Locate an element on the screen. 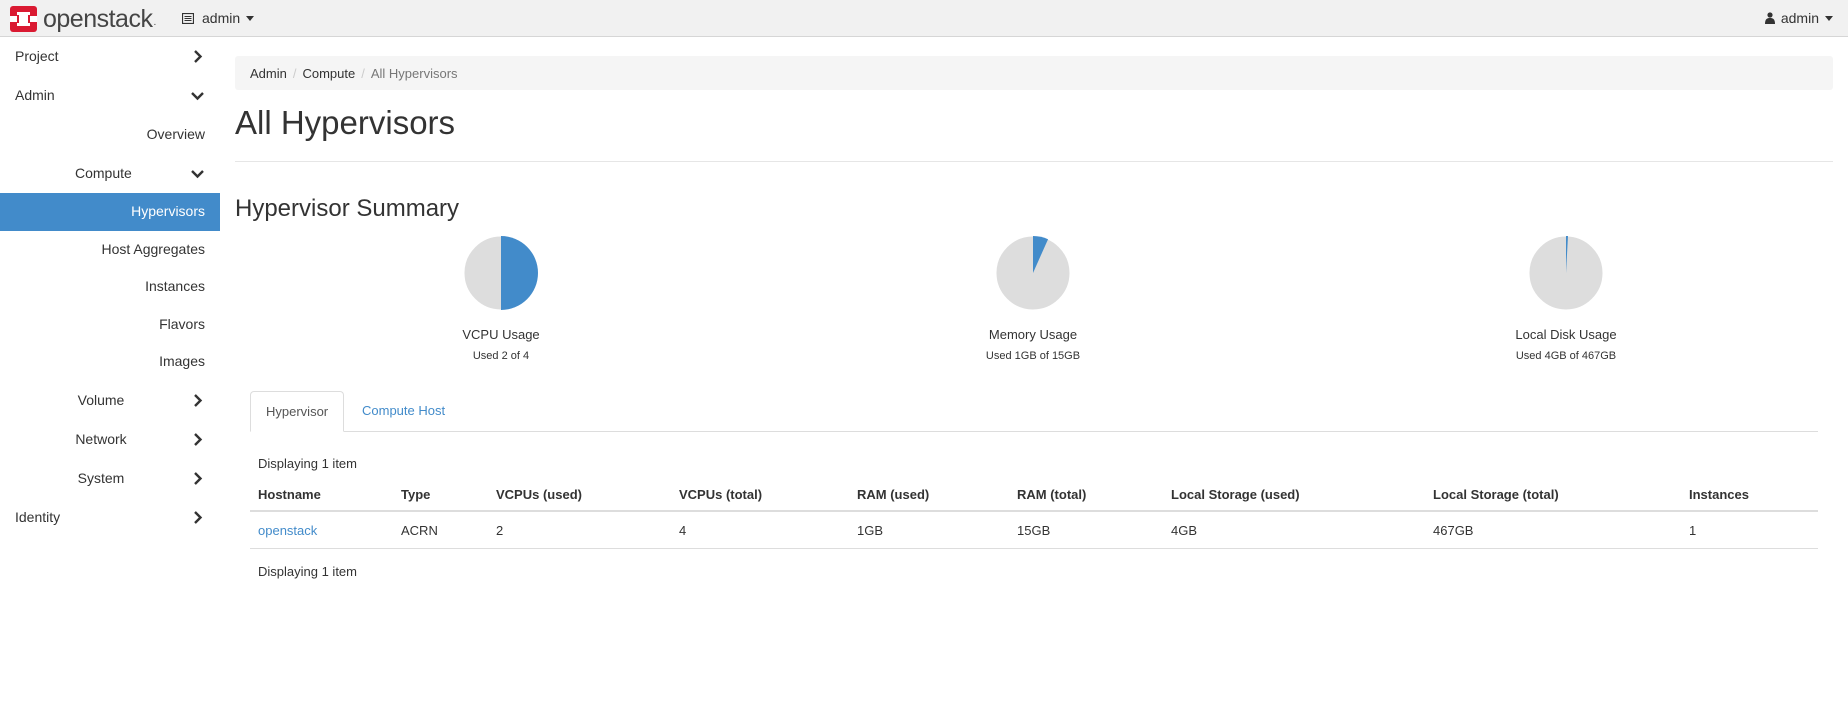  openstack-logo-icon is located at coordinates (23, 19).